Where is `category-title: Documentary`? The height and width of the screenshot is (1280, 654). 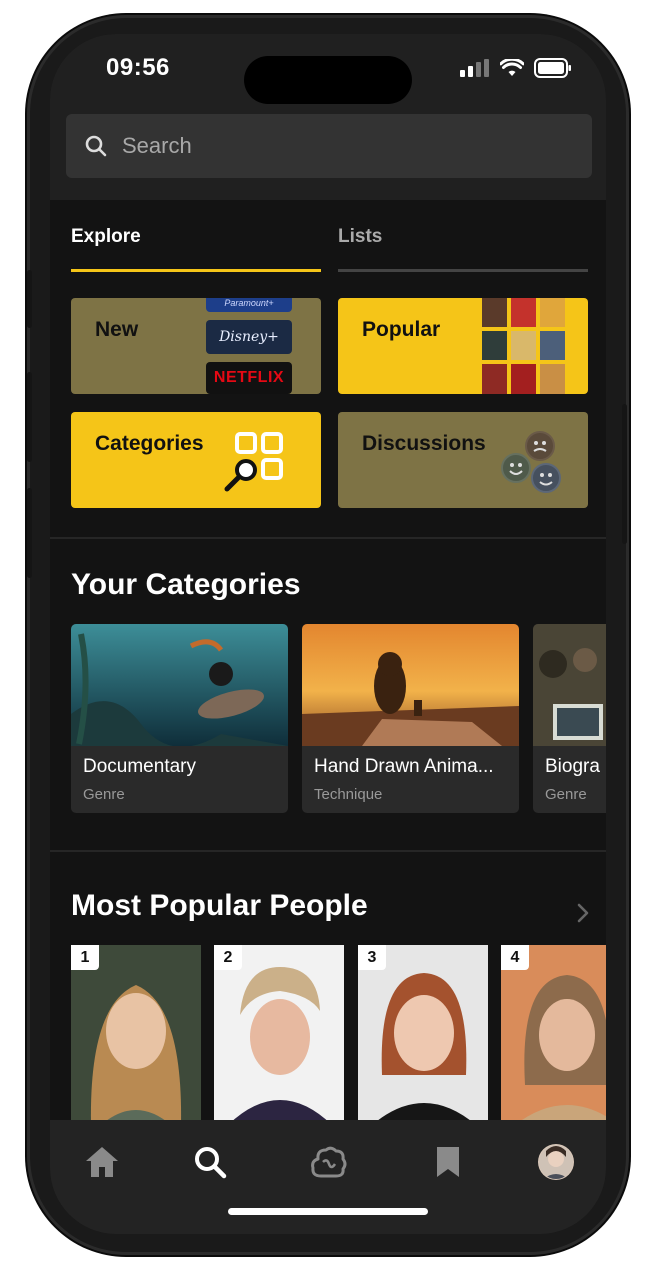
category-title: Documentary is located at coordinates (139, 766).